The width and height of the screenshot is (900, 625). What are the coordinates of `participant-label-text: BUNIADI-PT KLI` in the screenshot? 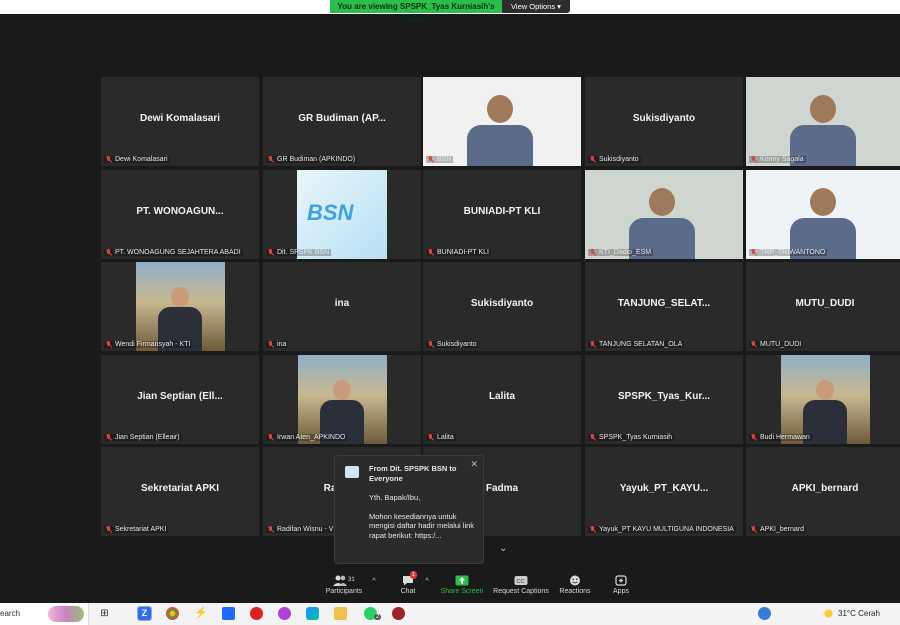 It's located at (463, 252).